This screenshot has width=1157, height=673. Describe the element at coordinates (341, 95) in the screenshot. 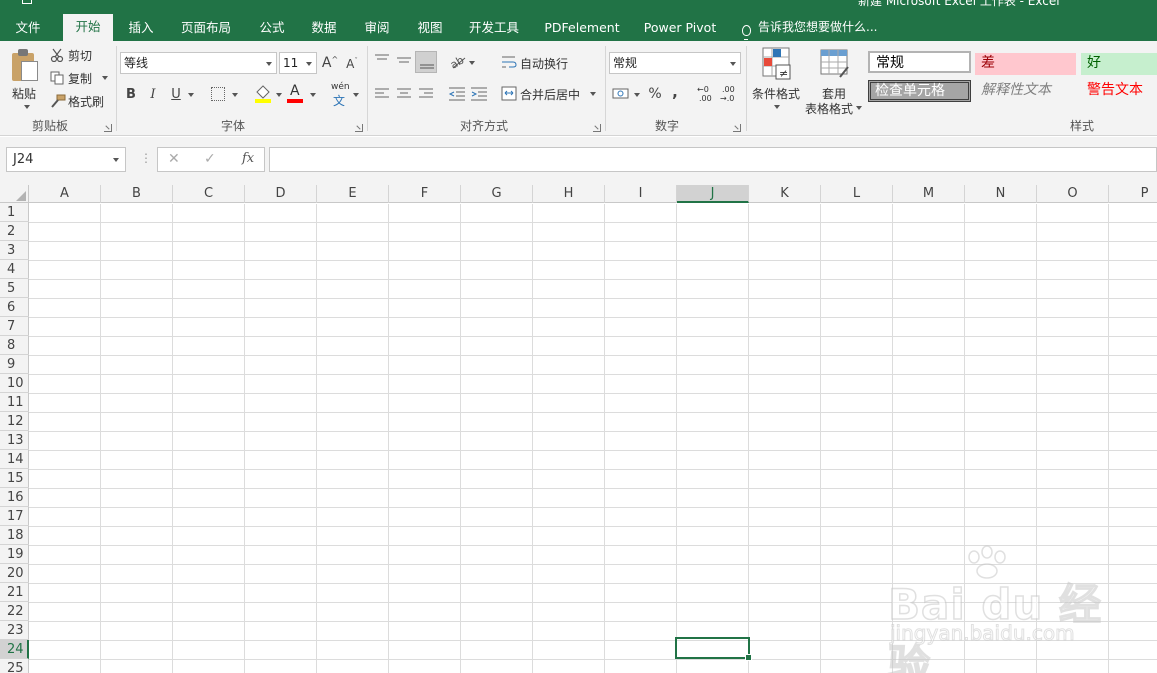

I see `phonetic-guide-button: wén 文` at that location.